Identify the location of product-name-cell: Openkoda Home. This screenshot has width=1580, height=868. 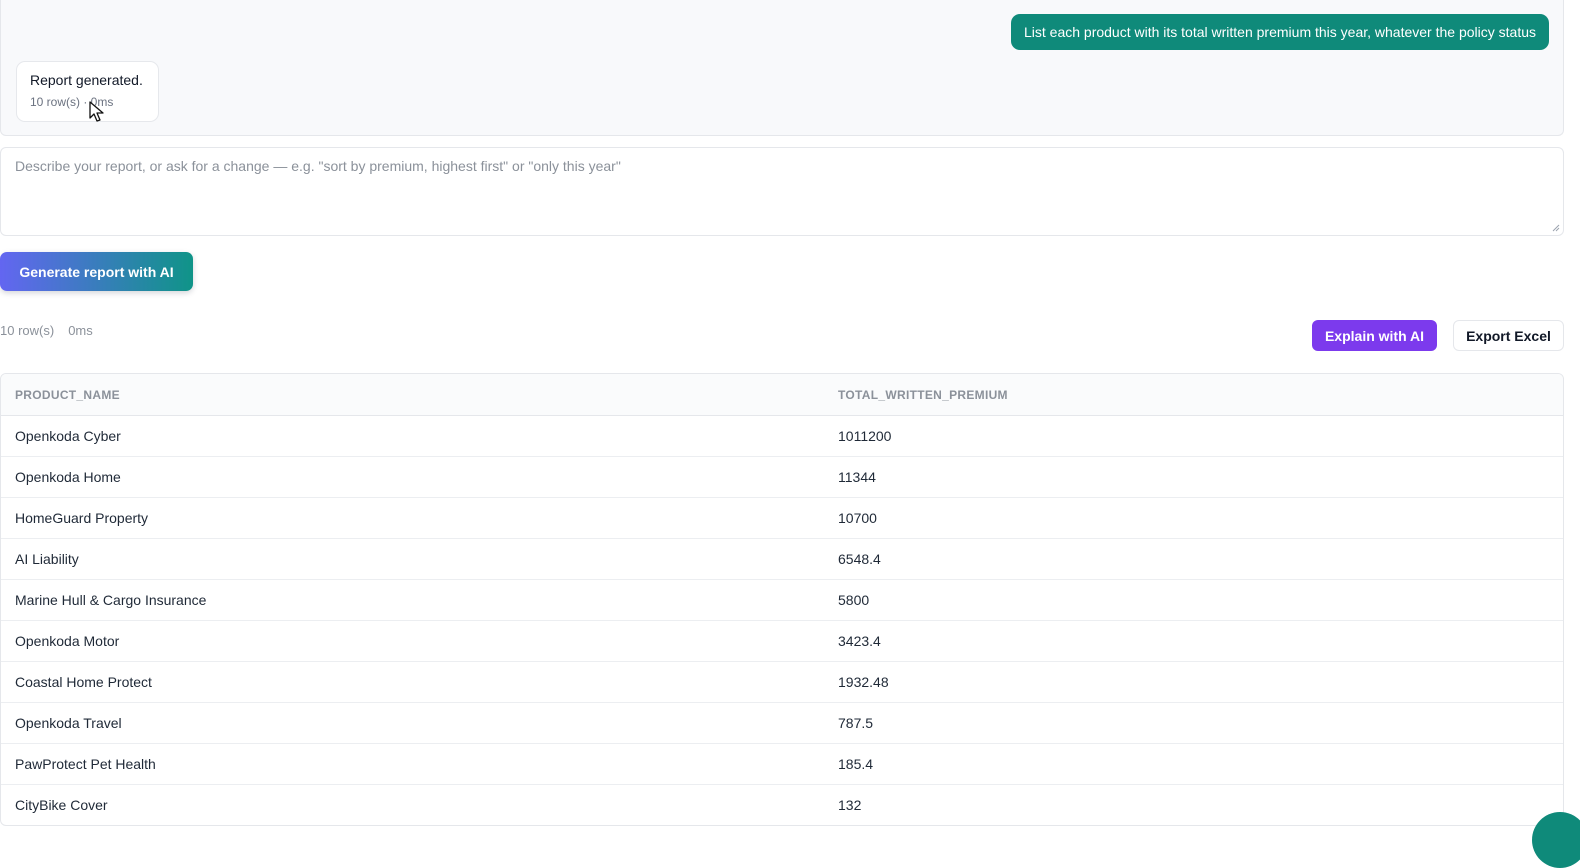
(412, 477).